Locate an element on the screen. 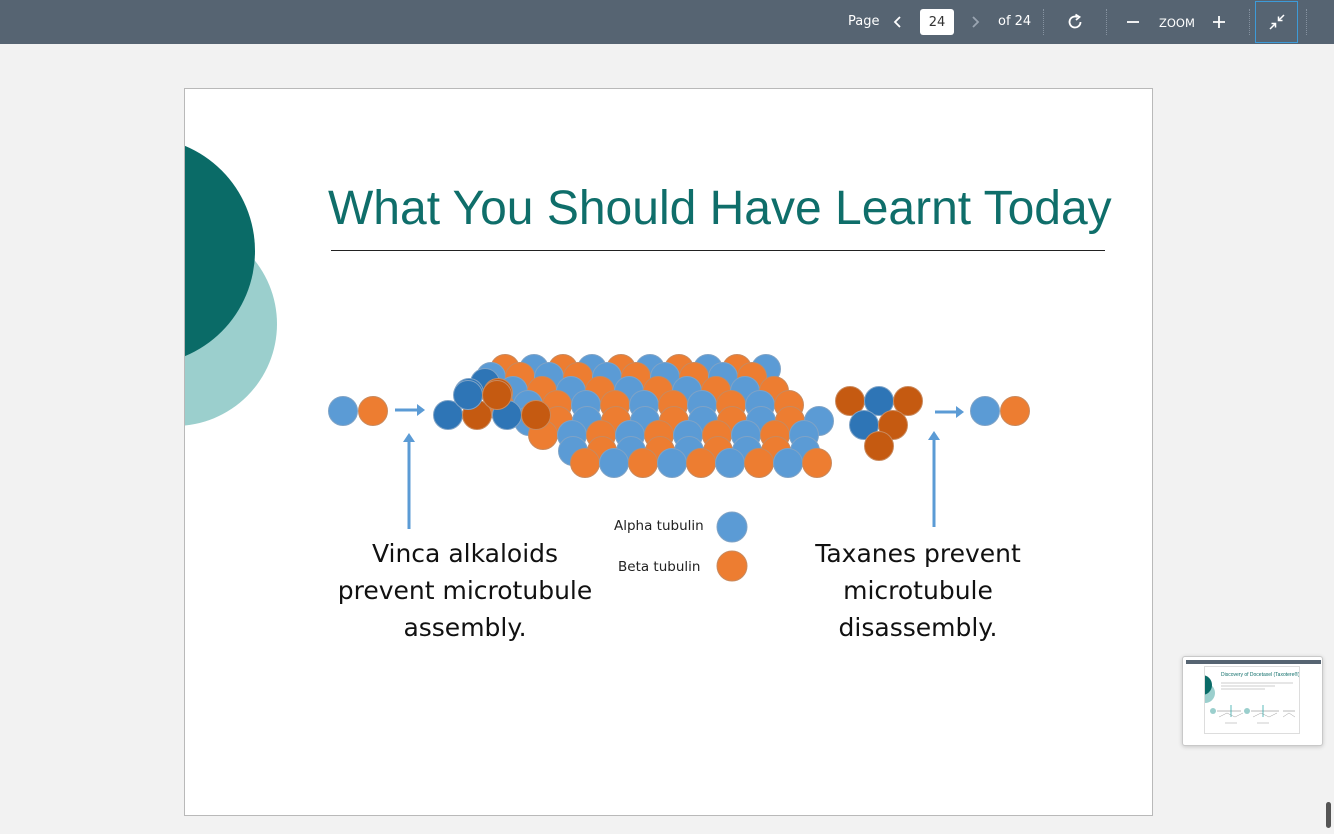  next-page-button is located at coordinates (975, 22).